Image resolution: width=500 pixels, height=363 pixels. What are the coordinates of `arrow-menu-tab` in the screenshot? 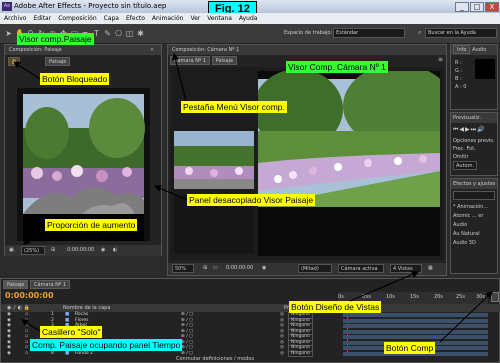 It's located at (179, 77).